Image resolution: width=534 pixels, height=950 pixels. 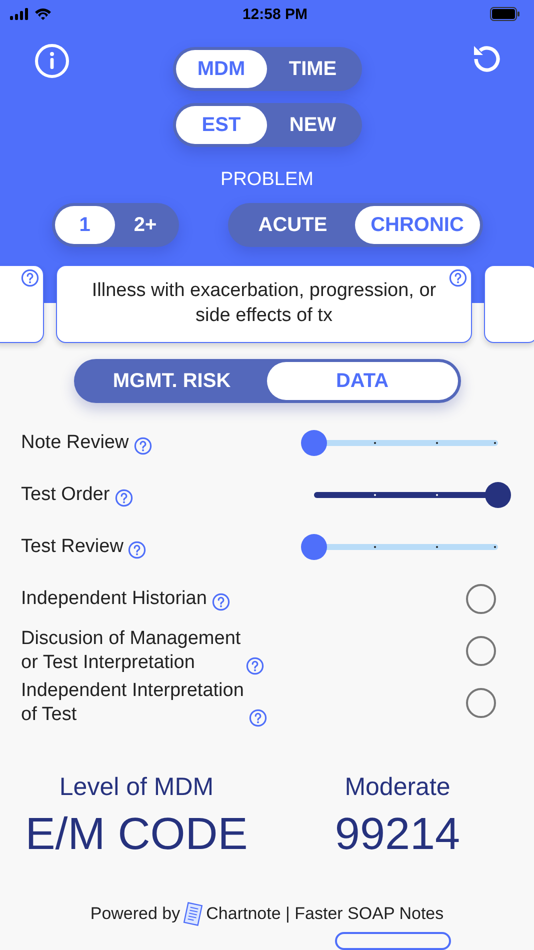 I want to click on notepad-icon, so click(x=193, y=914).